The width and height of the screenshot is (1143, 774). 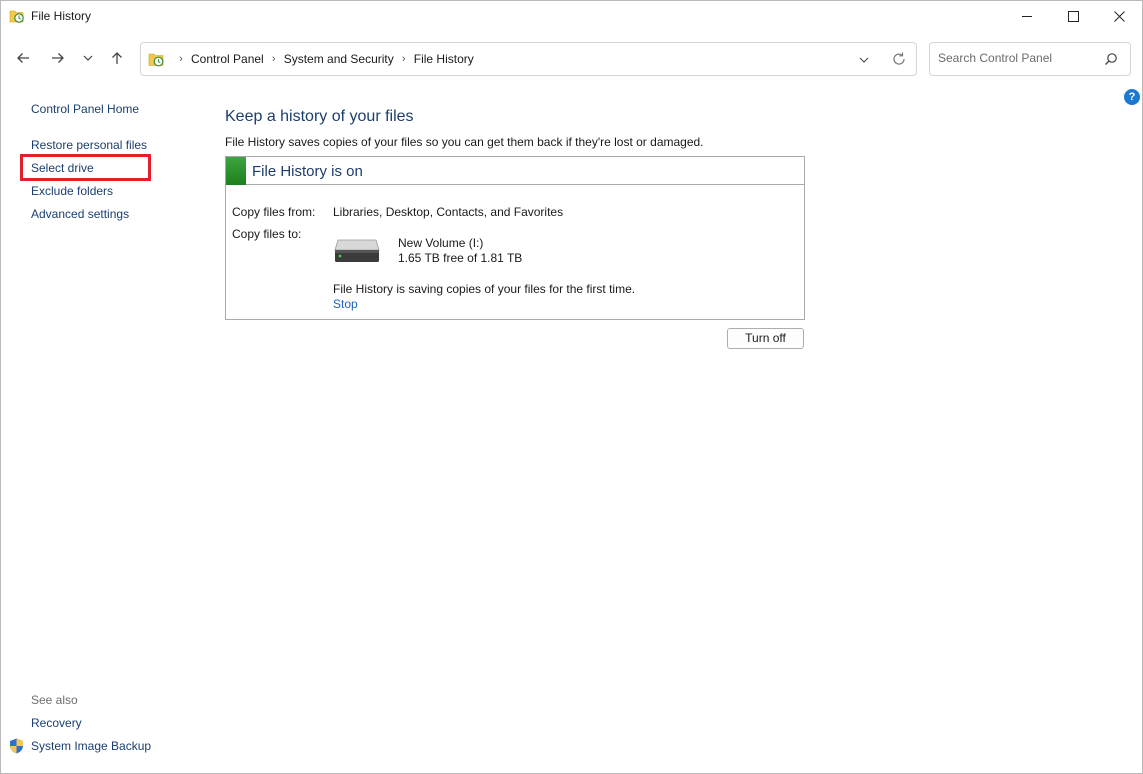 I want to click on close-icon, so click(x=1119, y=16).